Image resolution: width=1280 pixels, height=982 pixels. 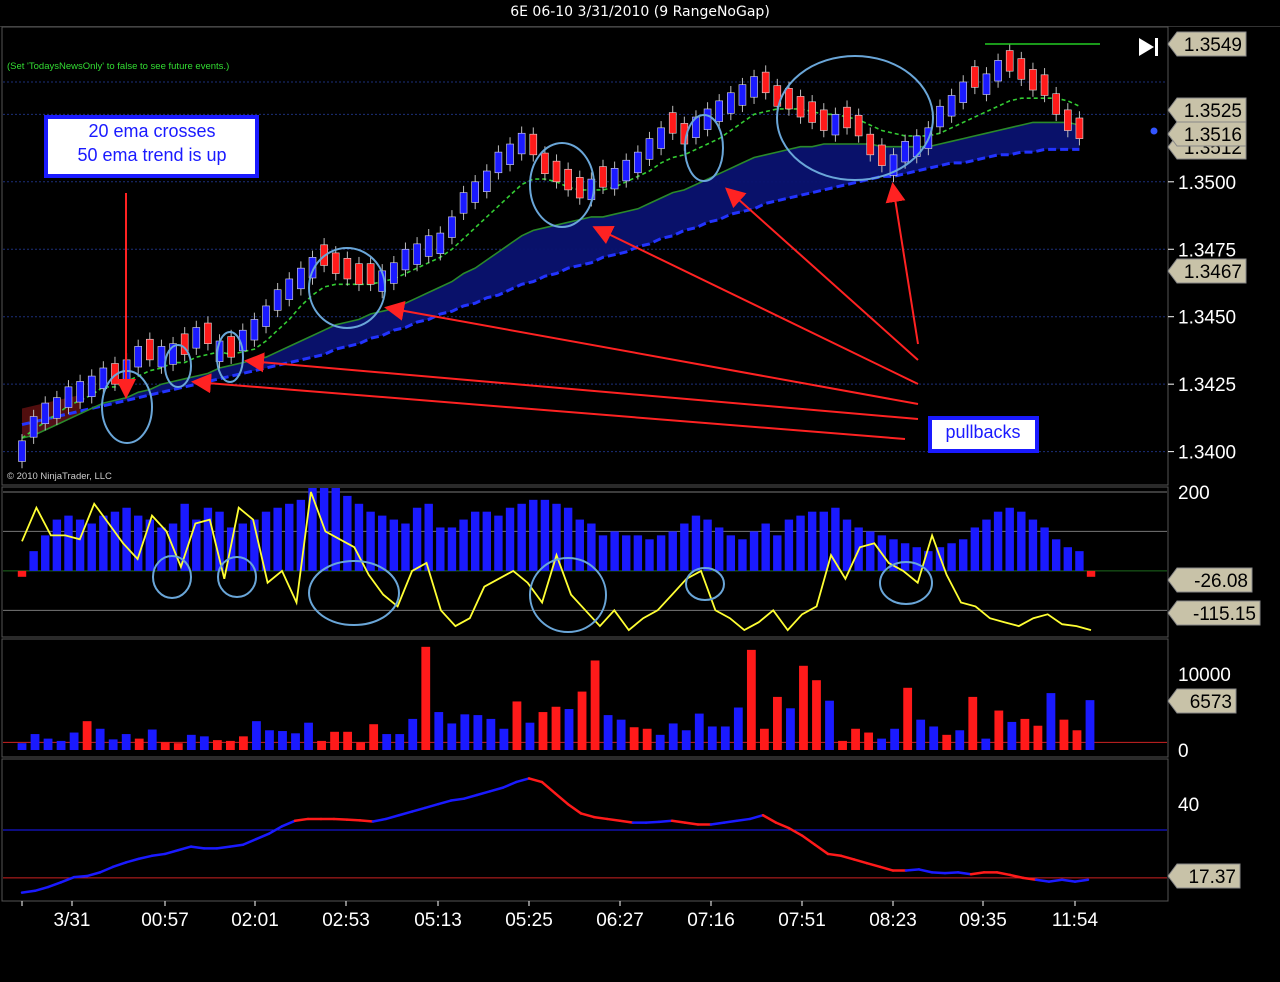 What do you see at coordinates (620, 920) in the screenshot?
I see `x-tick-label: 06:27` at bounding box center [620, 920].